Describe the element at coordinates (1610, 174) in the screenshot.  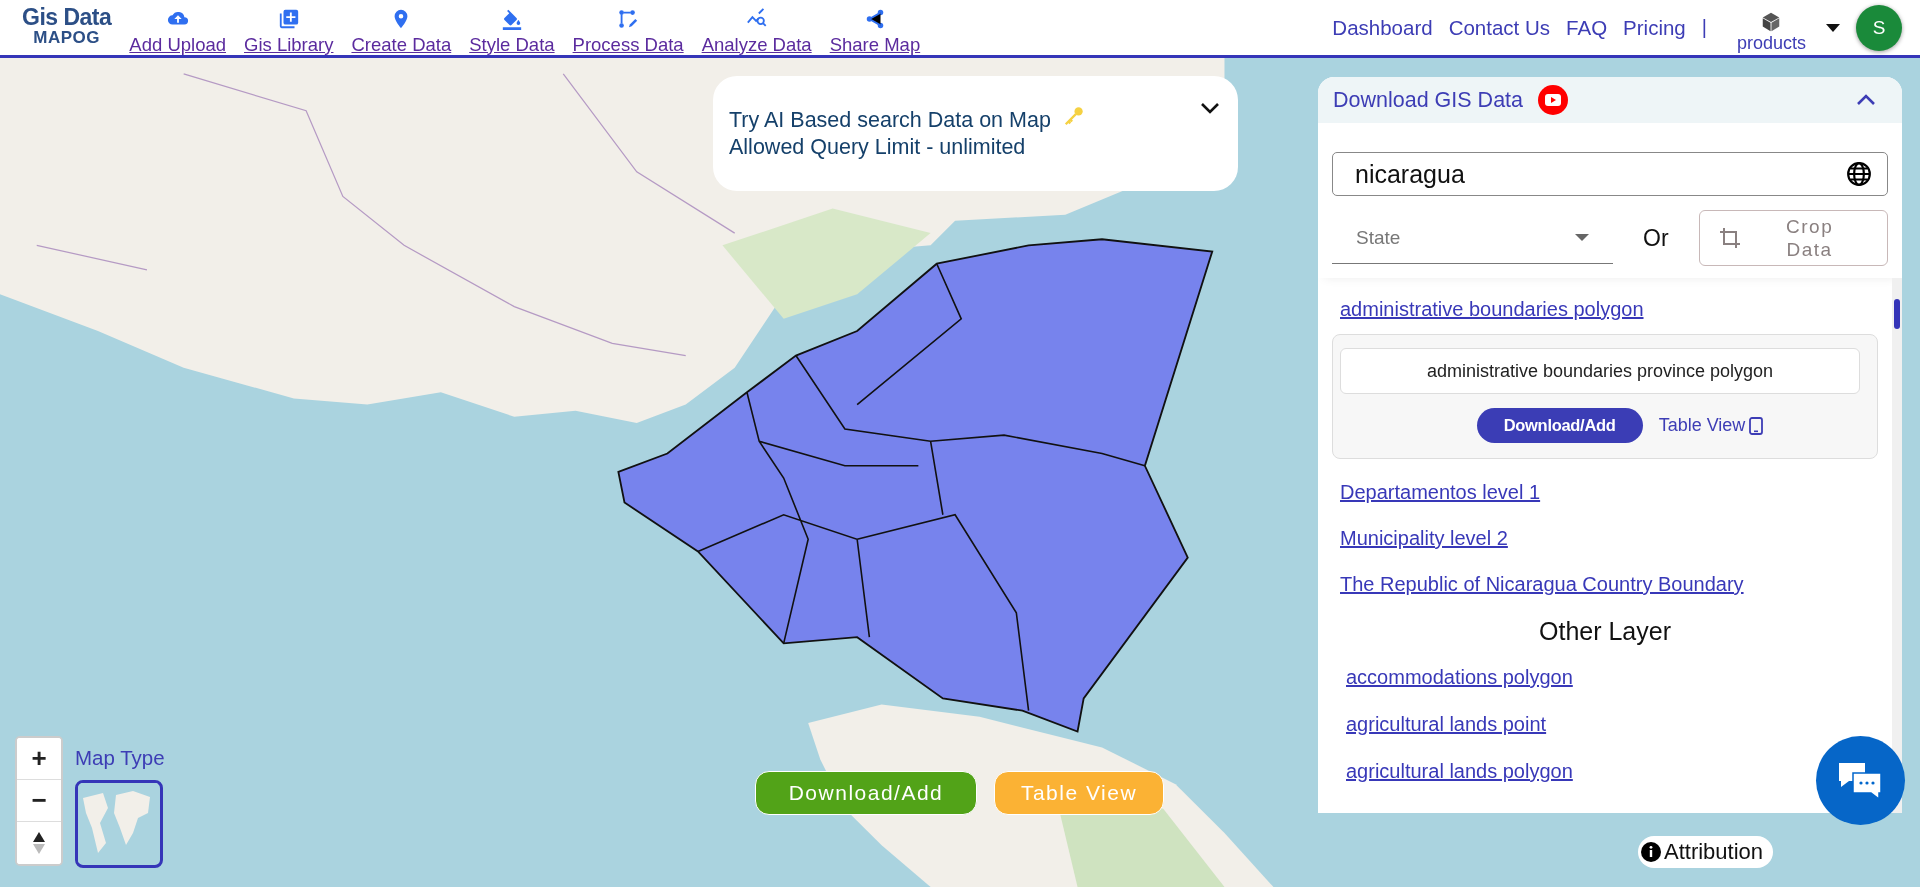
I see `search-field: nicaragua` at that location.